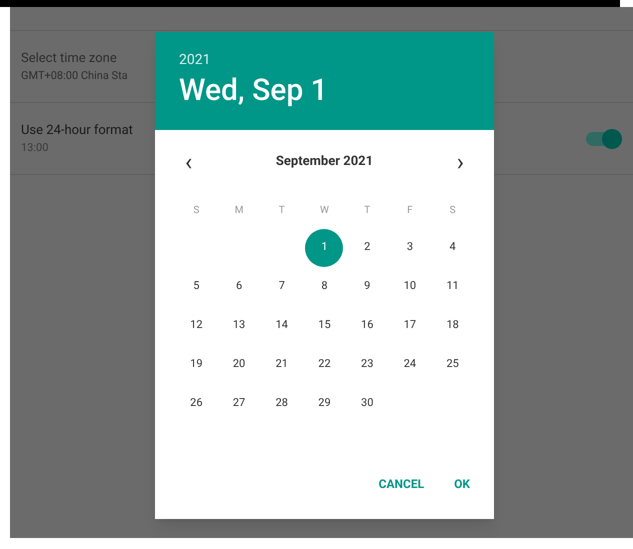 The height and width of the screenshot is (549, 633). What do you see at coordinates (367, 325) in the screenshot?
I see `day-cell: 16` at bounding box center [367, 325].